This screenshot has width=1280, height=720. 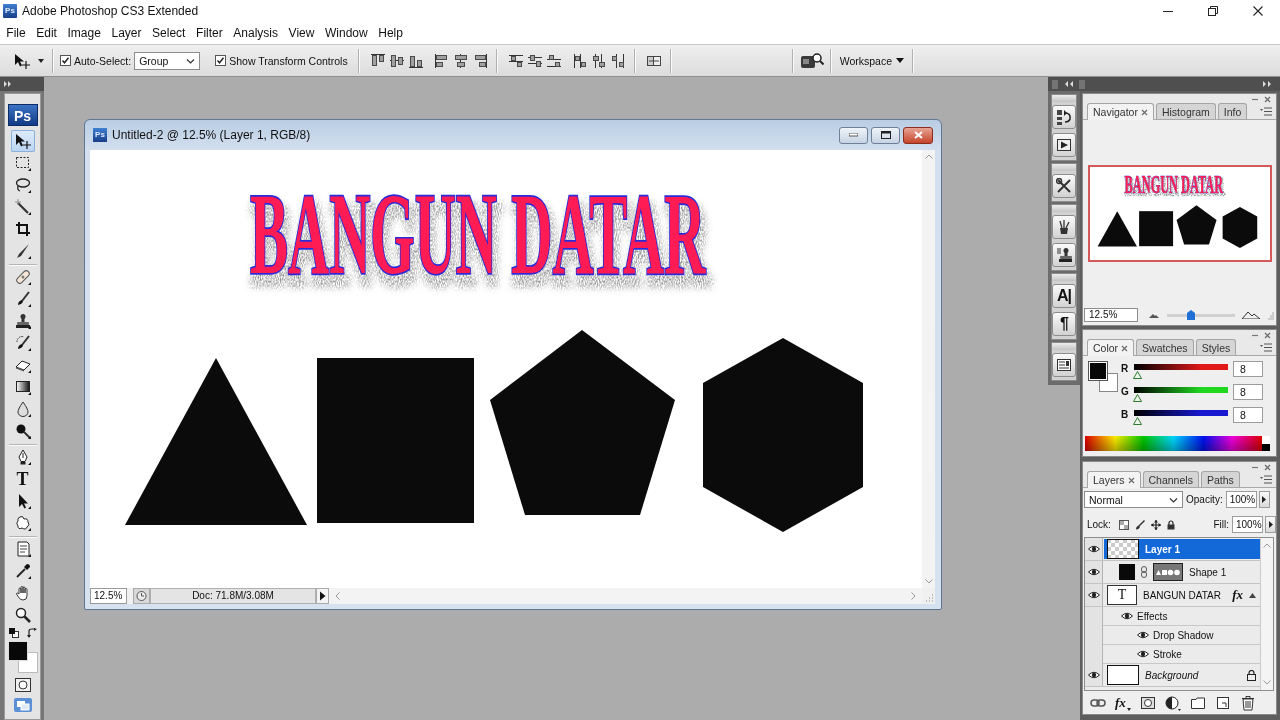 I want to click on color-spectrum, so click(x=1177, y=443).